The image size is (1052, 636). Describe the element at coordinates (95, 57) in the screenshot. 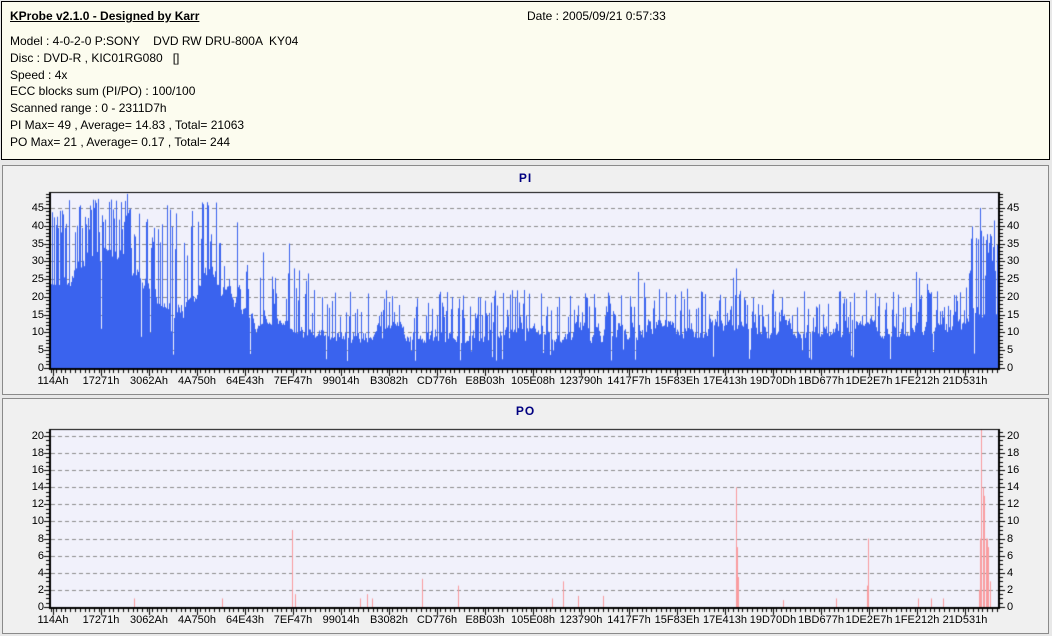

I see `scan-info-line: Disc : DVD-R , KIC01RG080 []` at that location.